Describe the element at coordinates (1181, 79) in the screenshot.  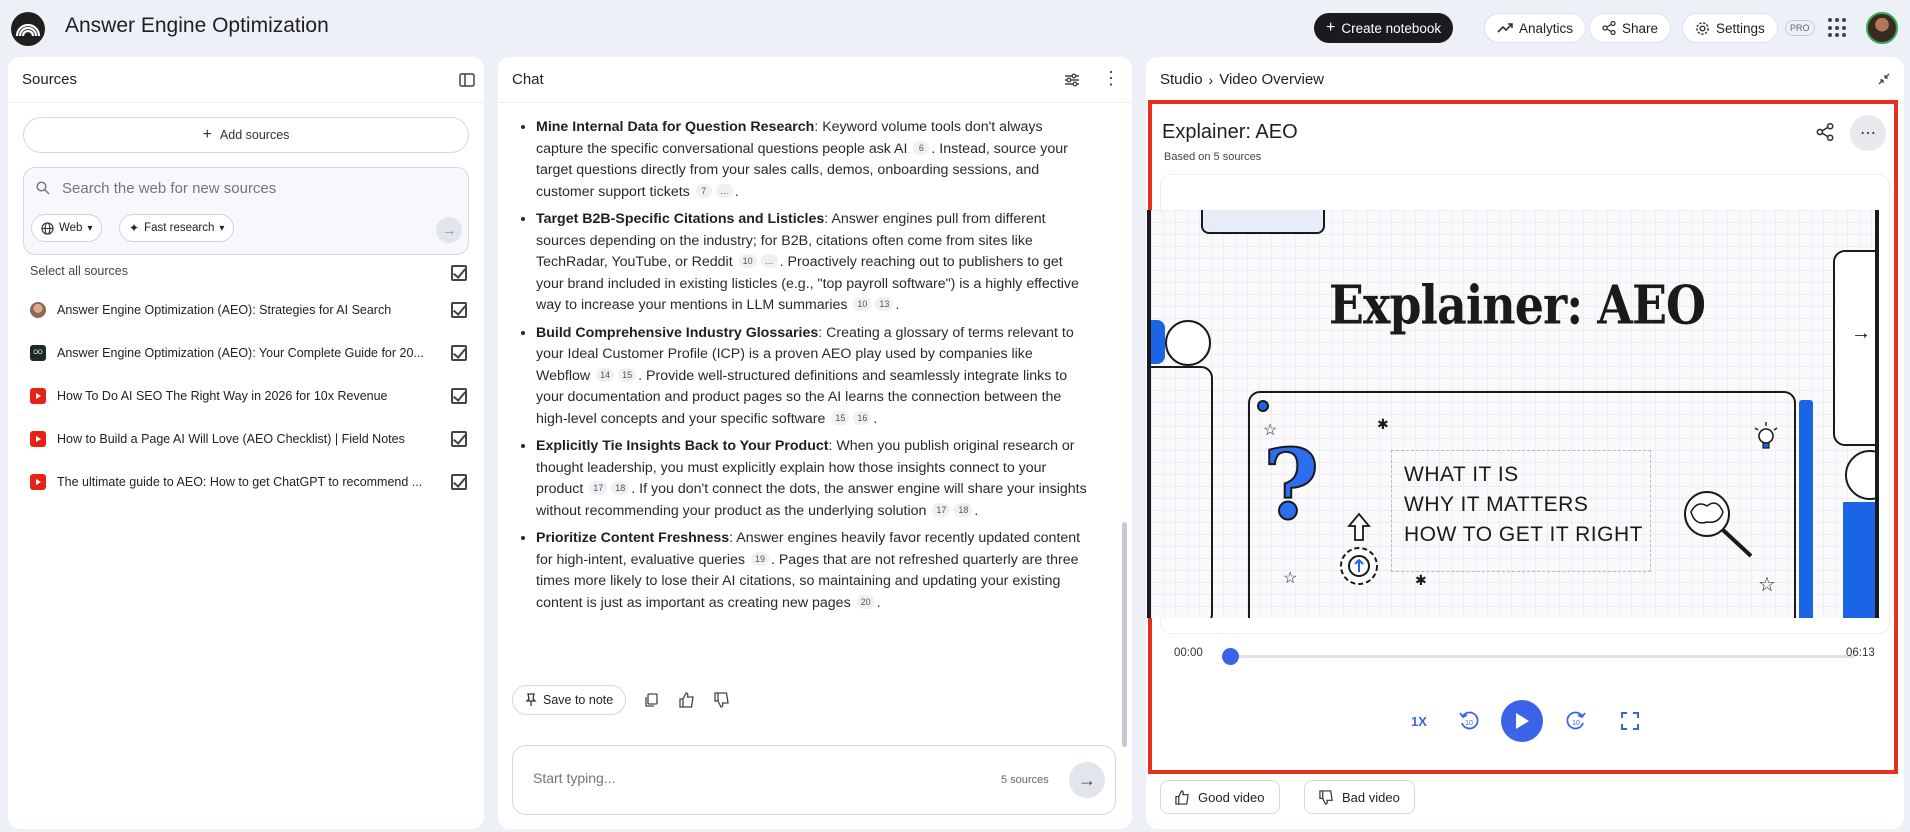
I see `breadcrumb-studio: Studio` at that location.